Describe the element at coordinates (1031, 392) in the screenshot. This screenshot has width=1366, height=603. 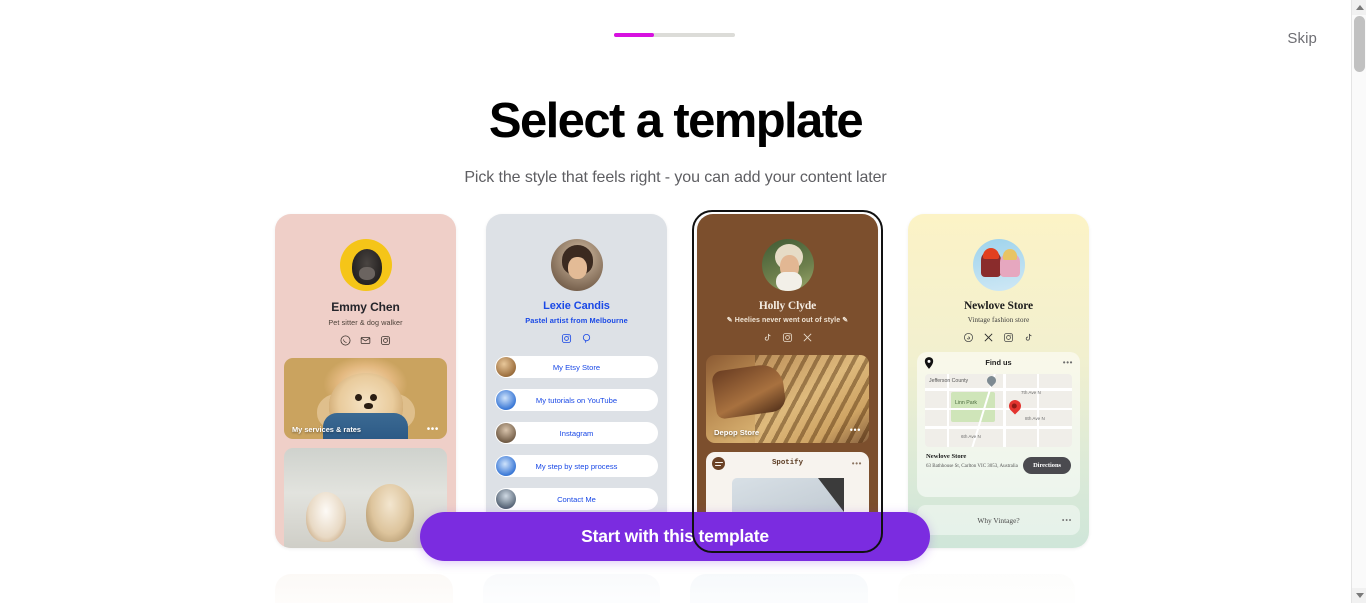
I see `map-label-street-1: 7th Ave N` at that location.